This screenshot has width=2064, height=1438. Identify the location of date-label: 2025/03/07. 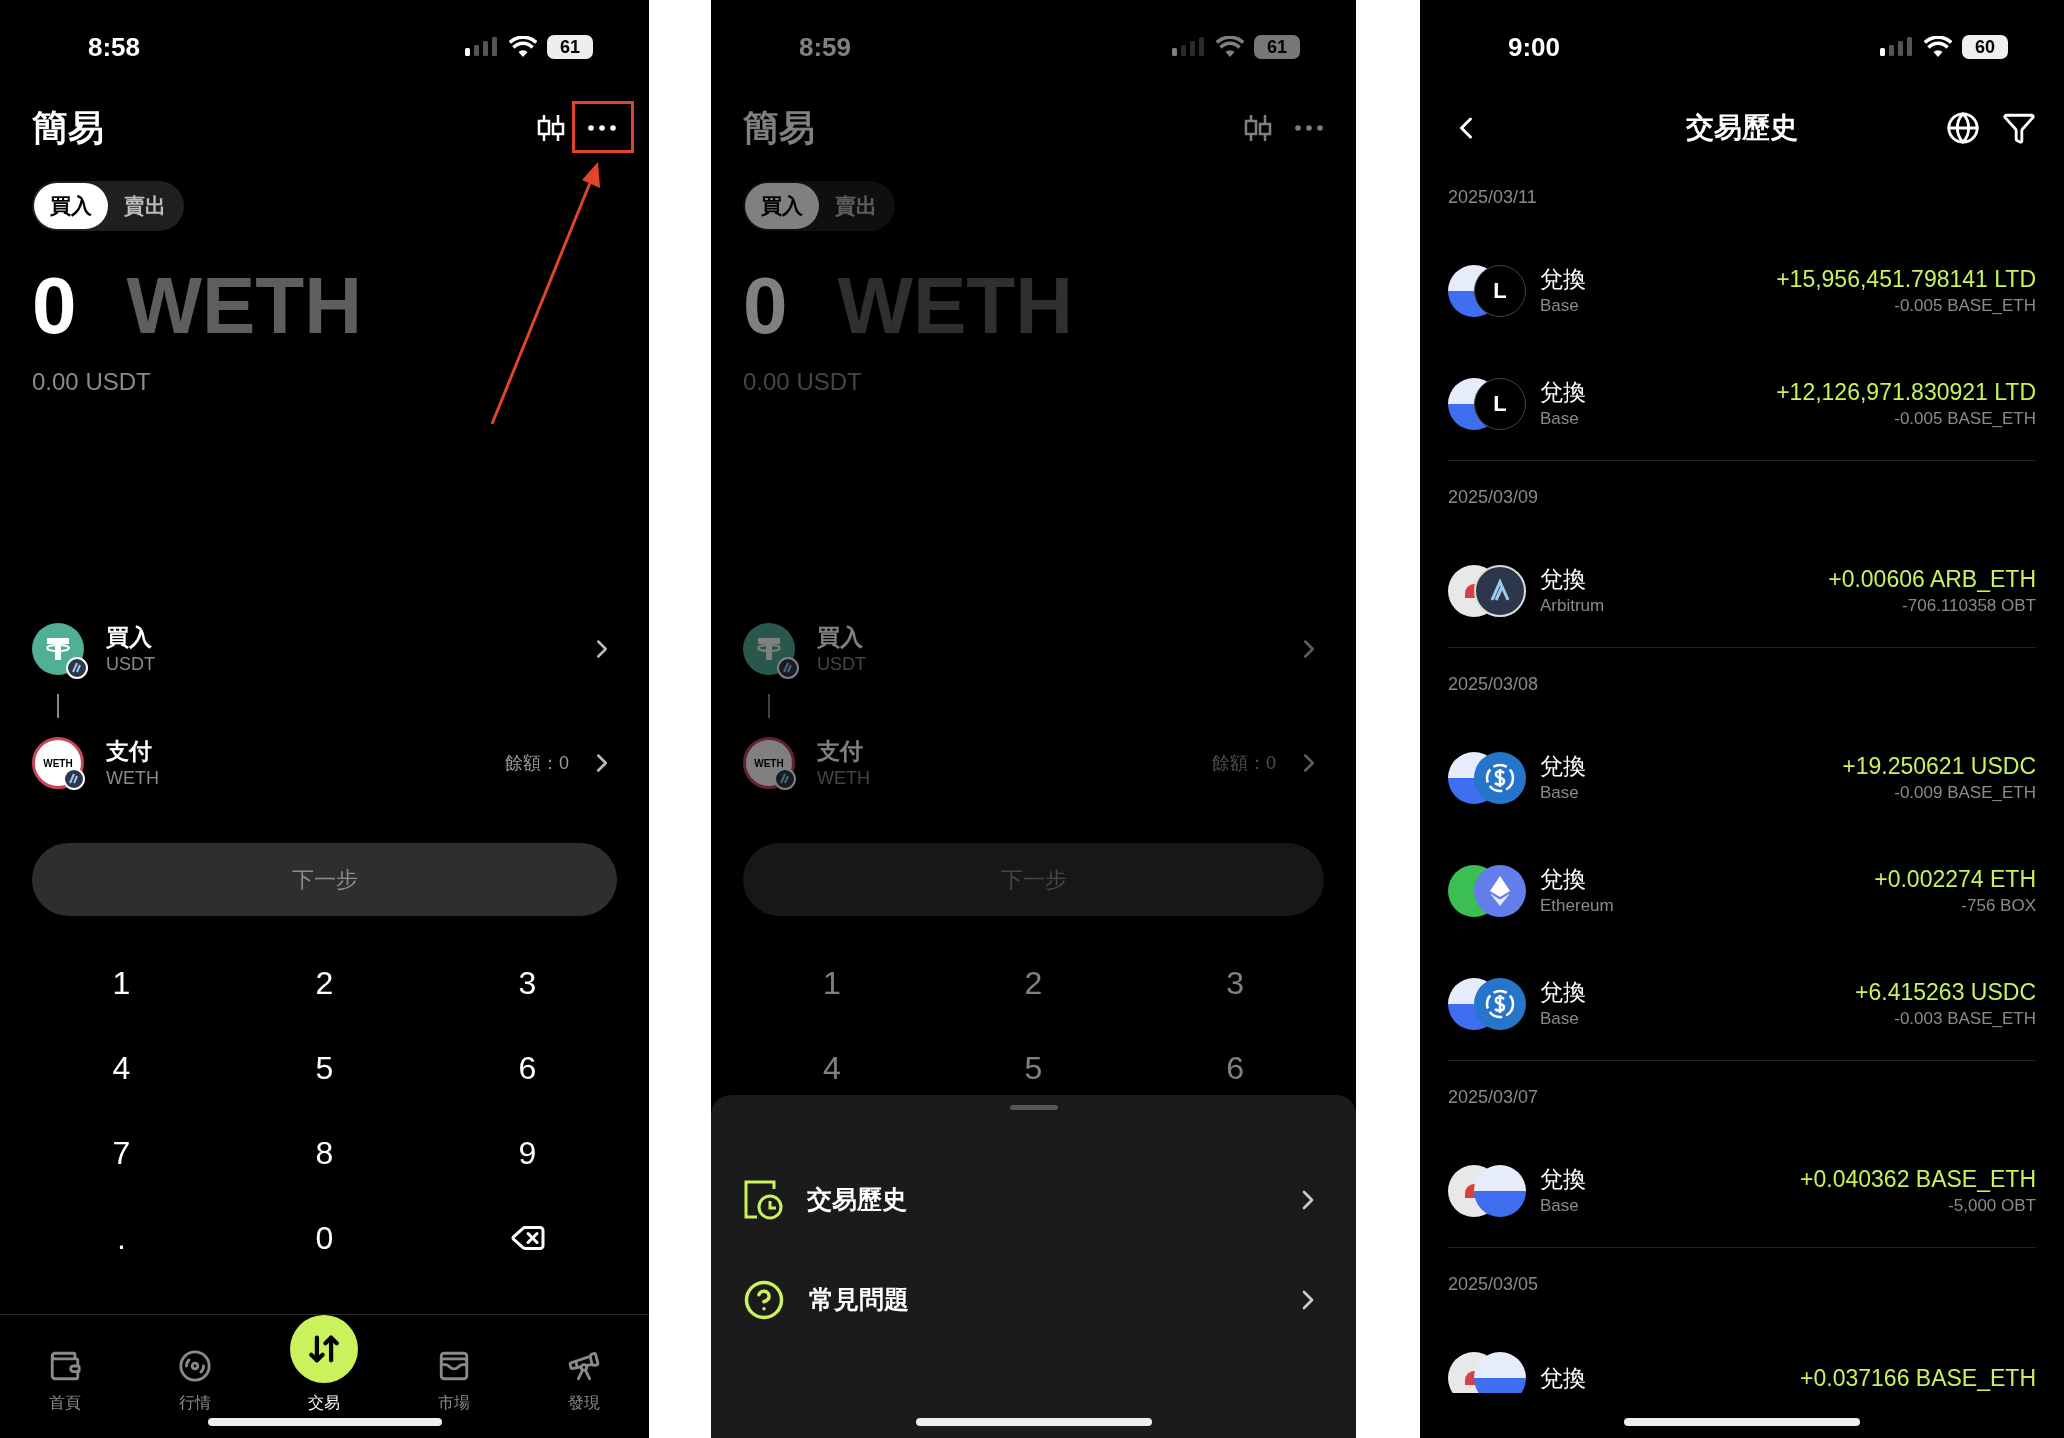
(1493, 1097).